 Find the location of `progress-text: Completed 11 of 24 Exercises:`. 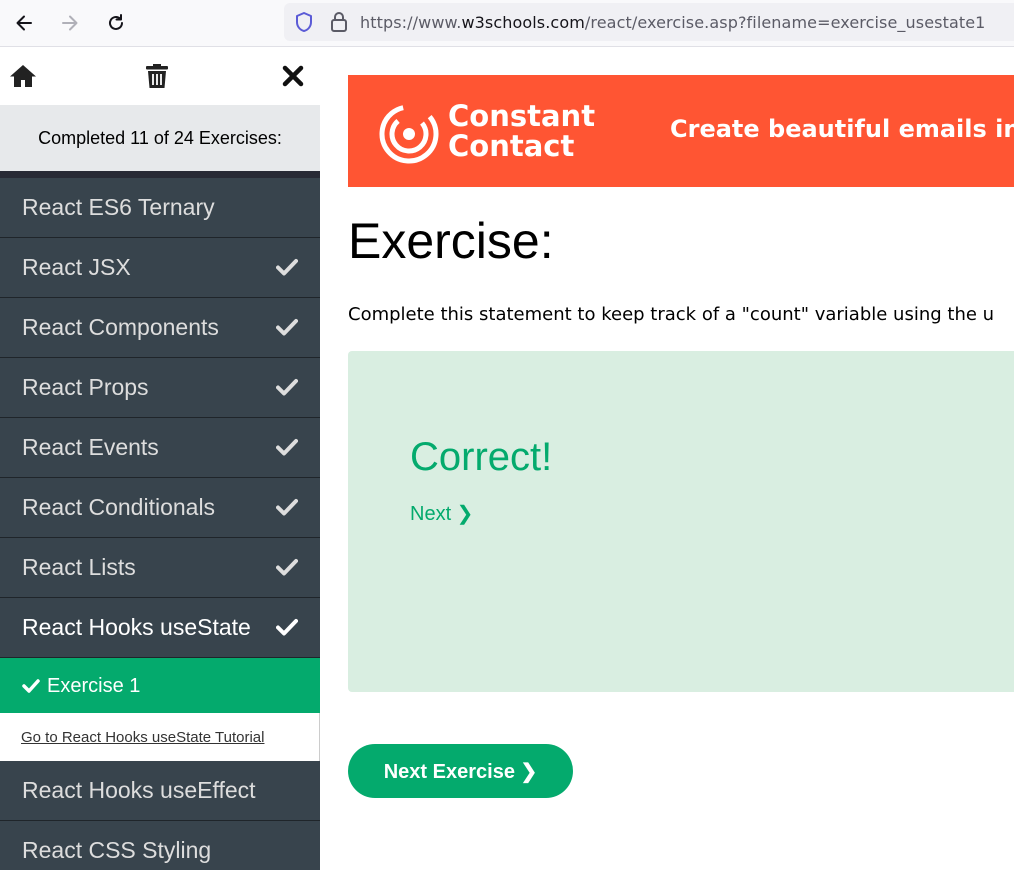

progress-text: Completed 11 of 24 Exercises: is located at coordinates (160, 138).